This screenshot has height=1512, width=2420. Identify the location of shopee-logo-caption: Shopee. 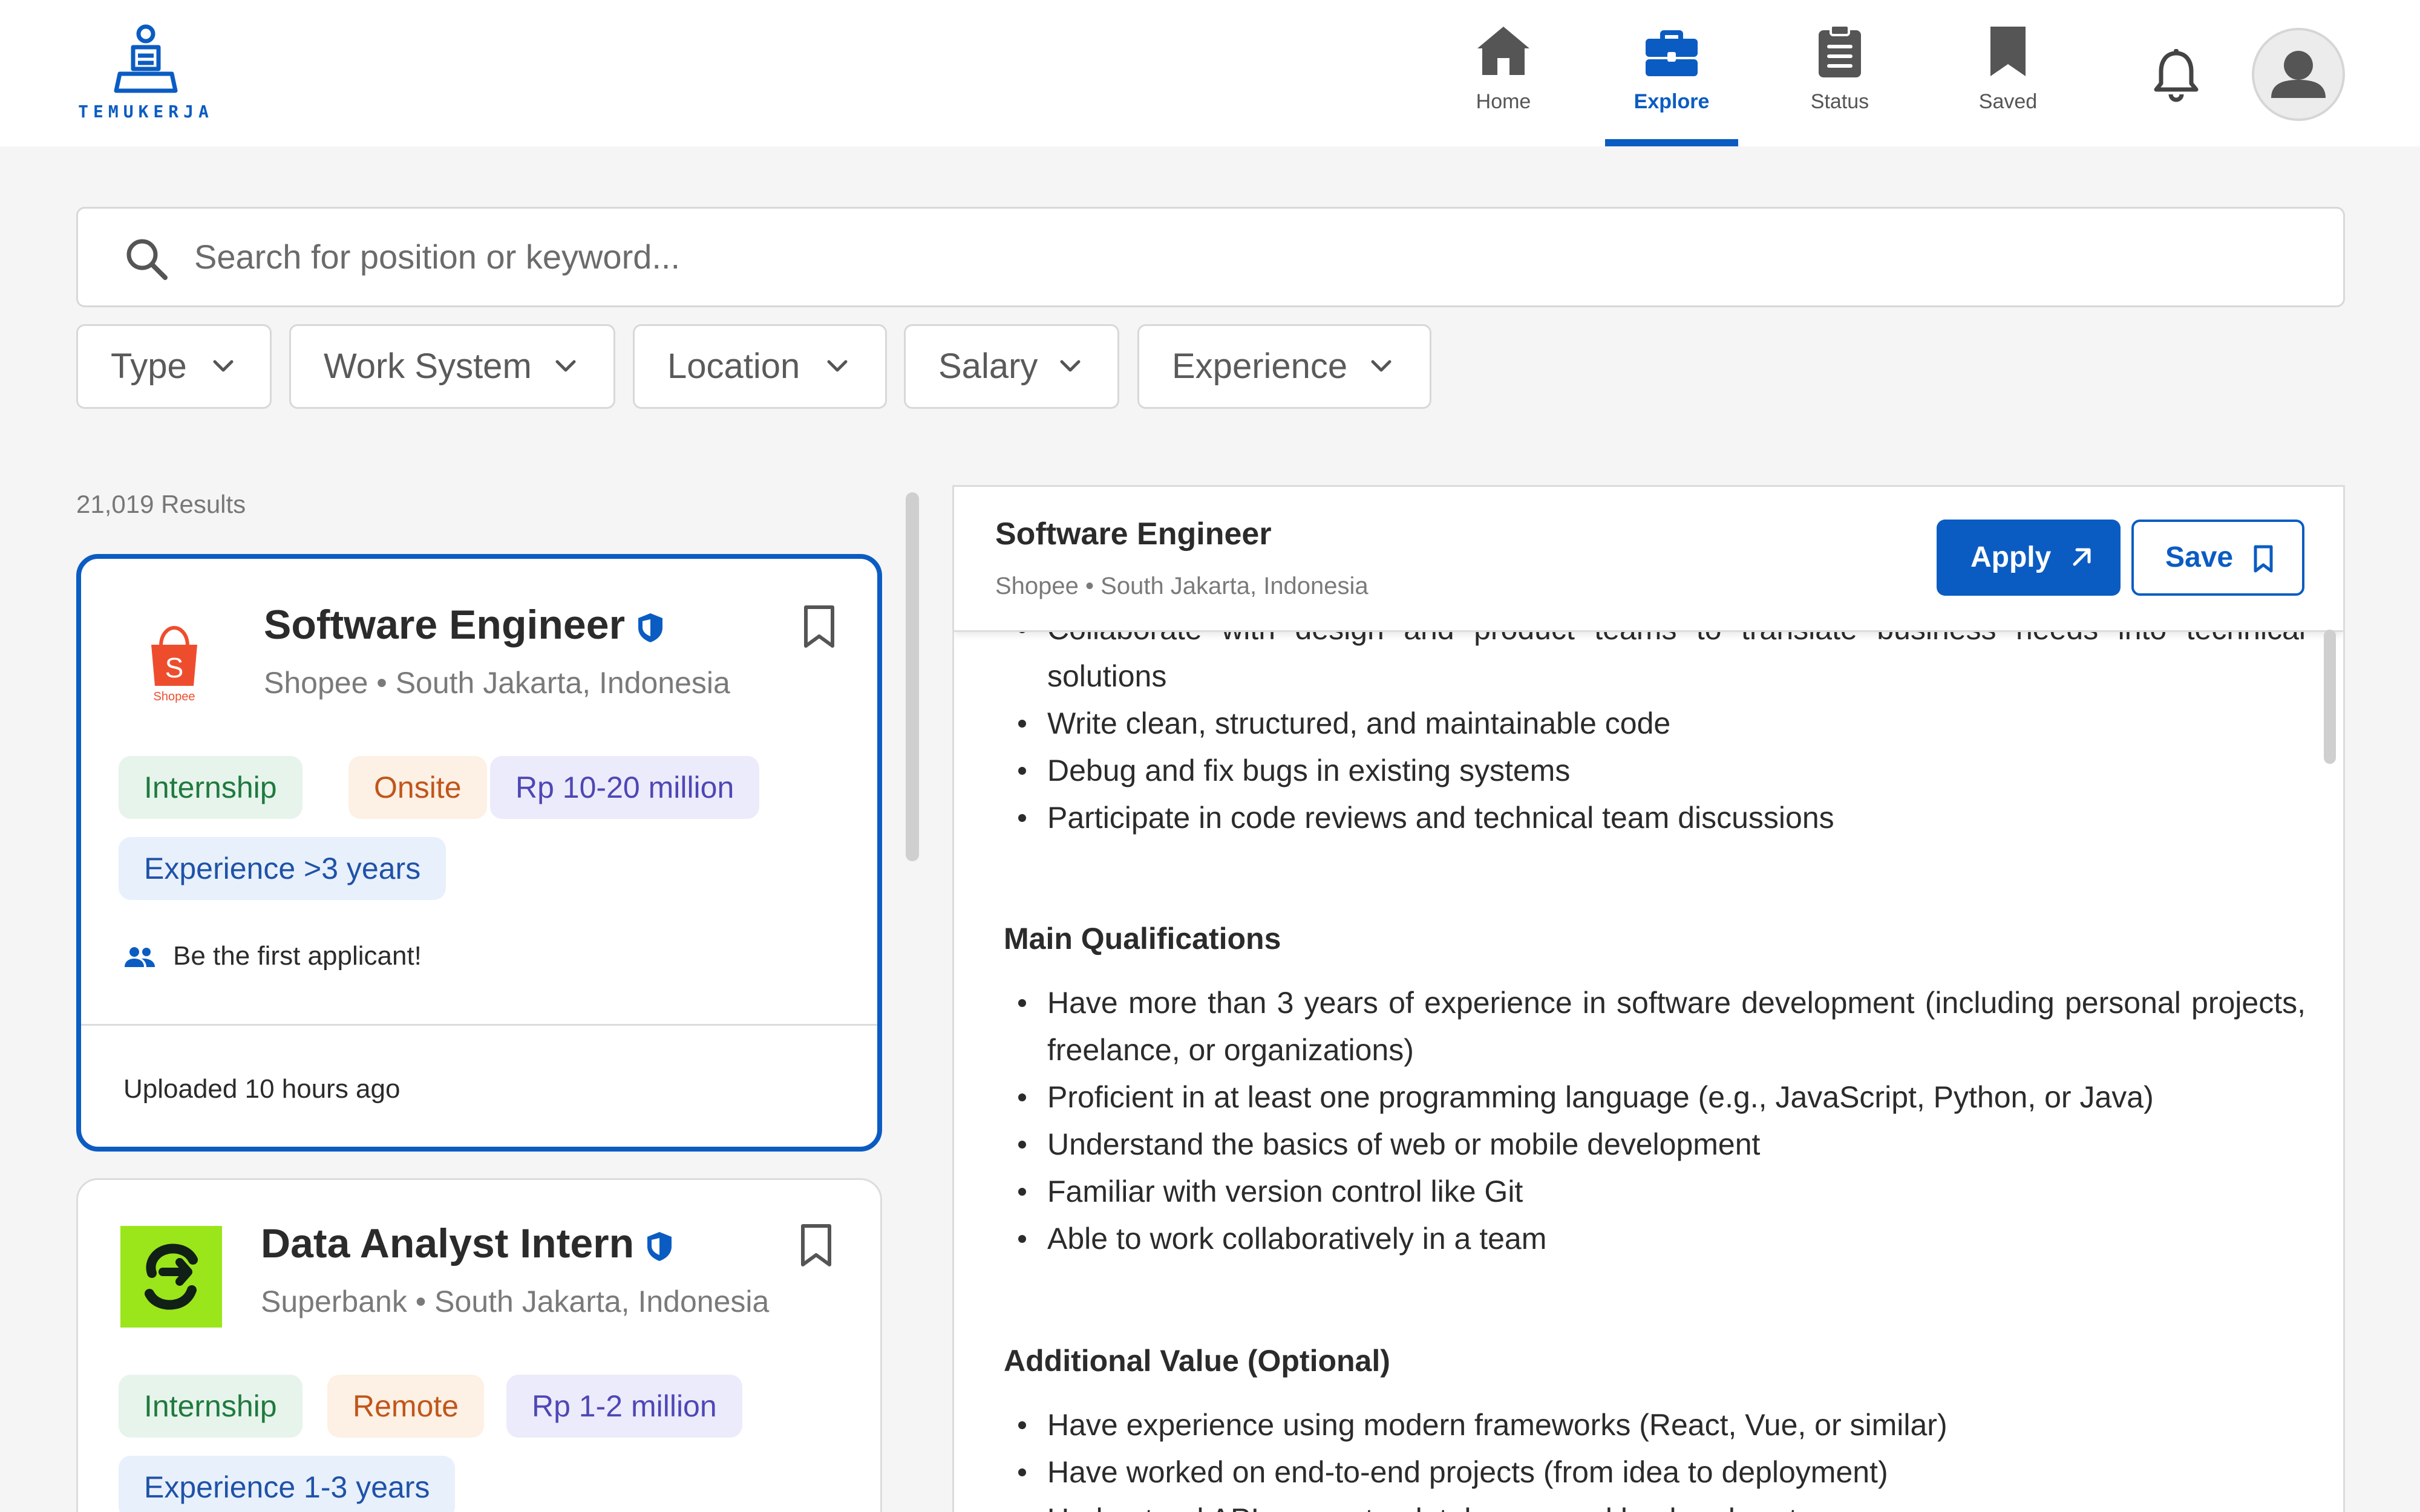
(174, 696).